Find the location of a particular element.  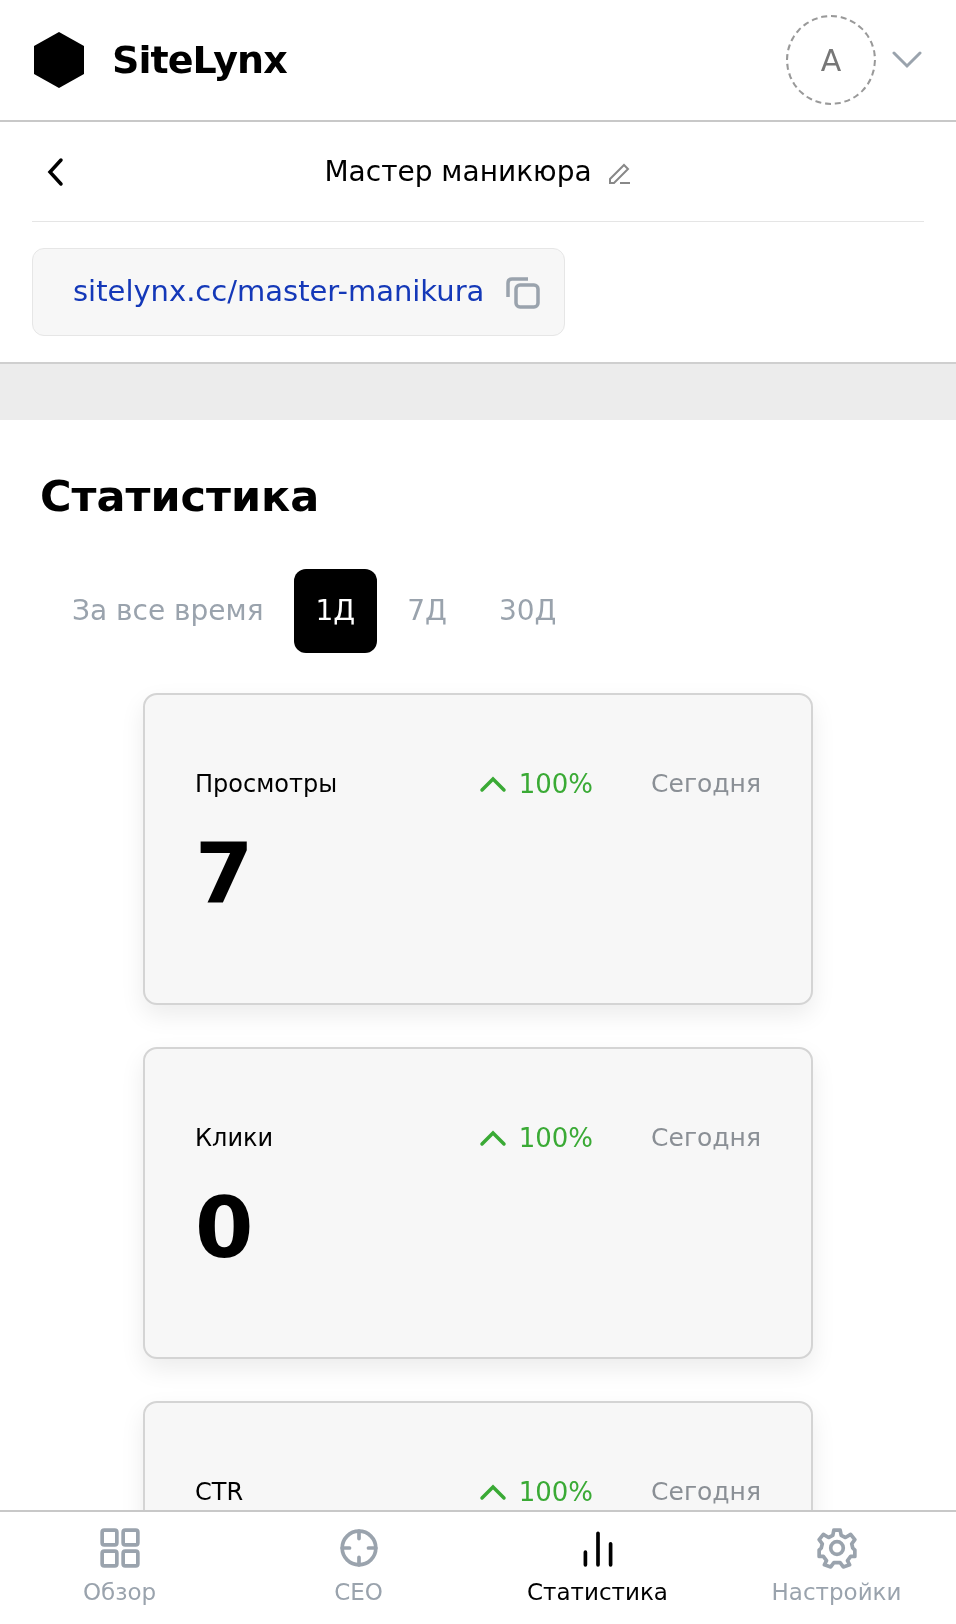

stat-label: Просмотры is located at coordinates (267, 784).